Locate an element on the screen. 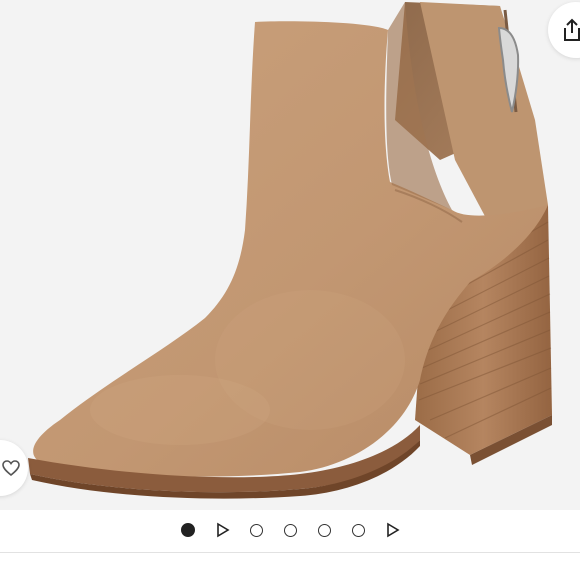  share-icon is located at coordinates (572, 29).